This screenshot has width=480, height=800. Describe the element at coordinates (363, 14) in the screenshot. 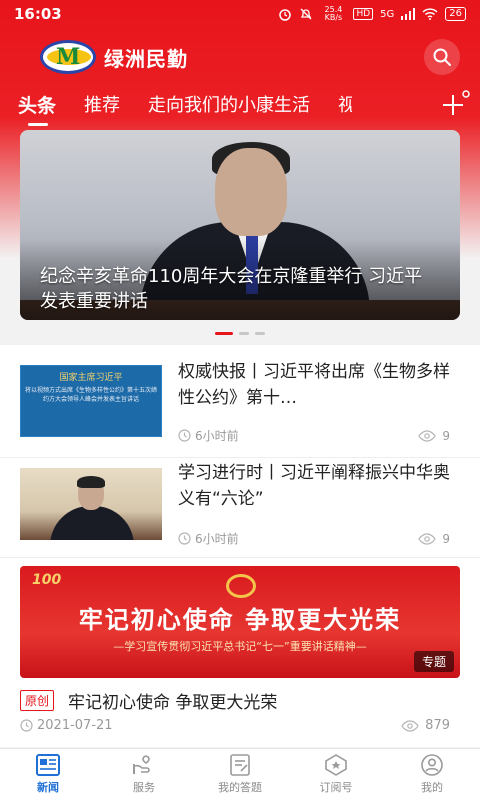

I see `hd-badge: HD` at that location.